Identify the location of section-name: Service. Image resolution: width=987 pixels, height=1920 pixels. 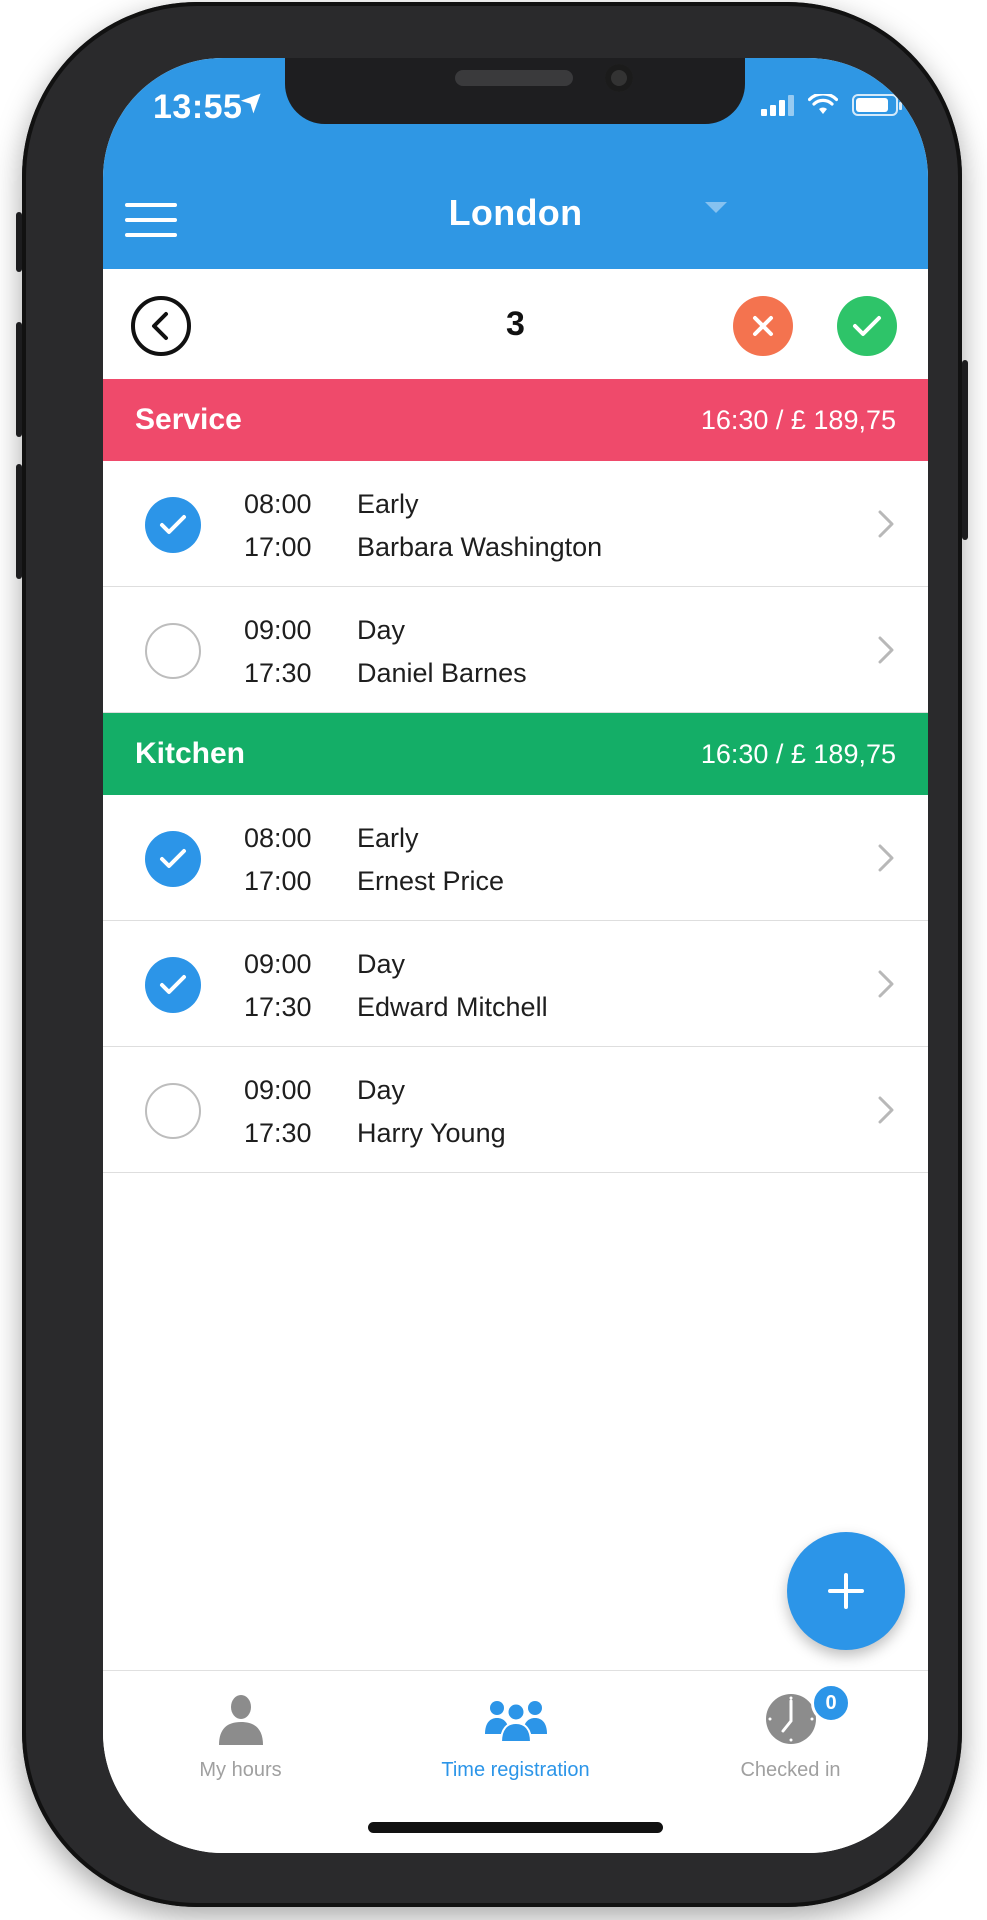
(188, 419).